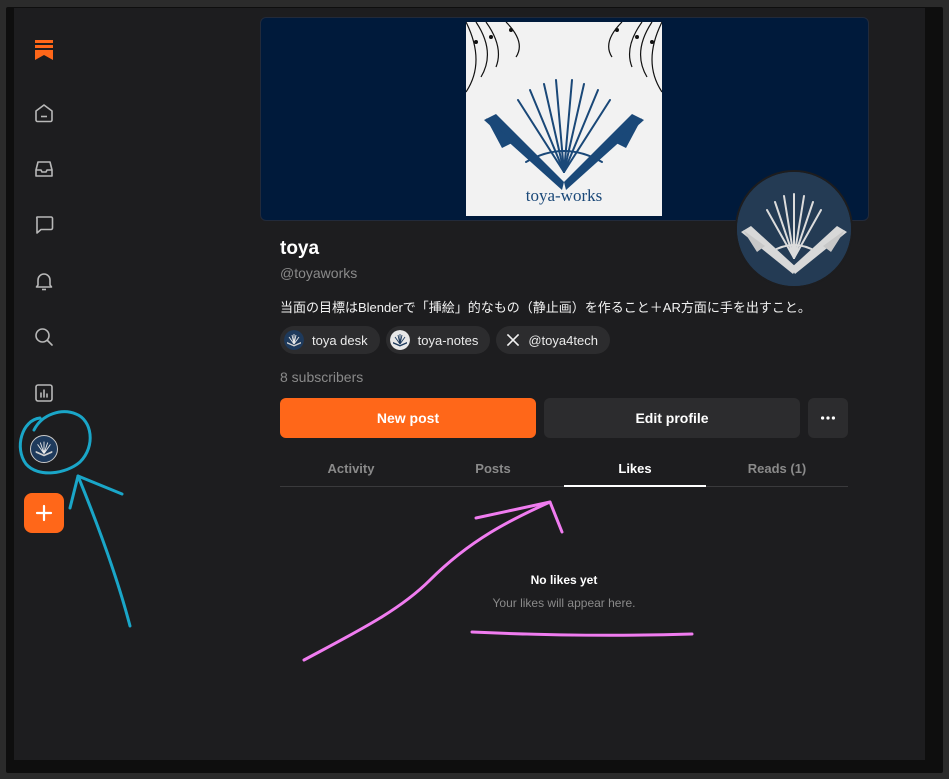  Describe the element at coordinates (44, 113) in the screenshot. I see `home-icon` at that location.